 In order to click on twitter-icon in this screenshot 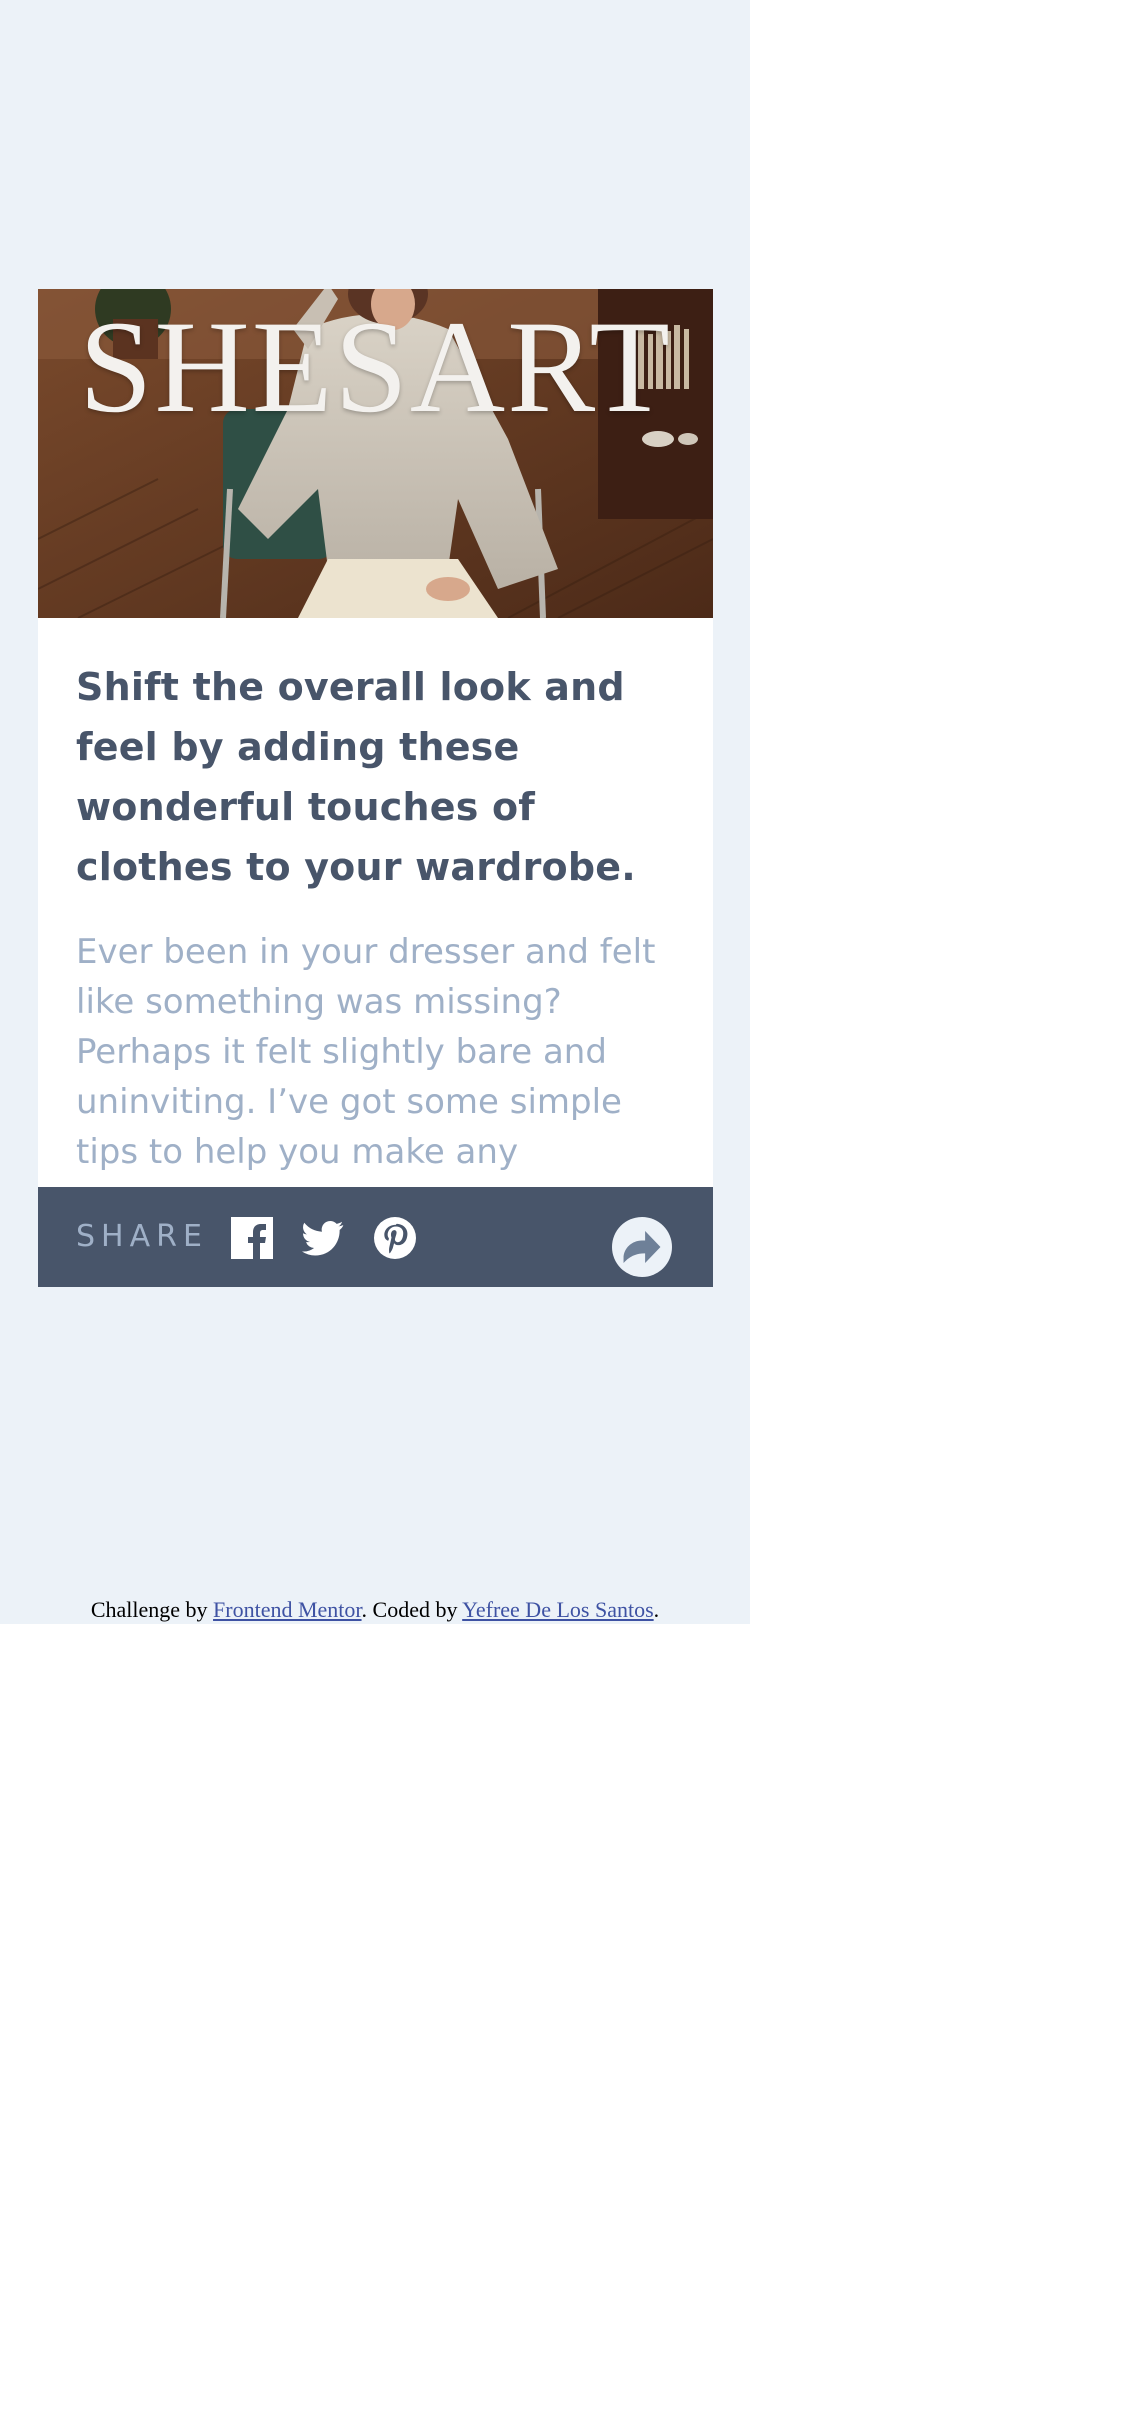, I will do `click(323, 1238)`.